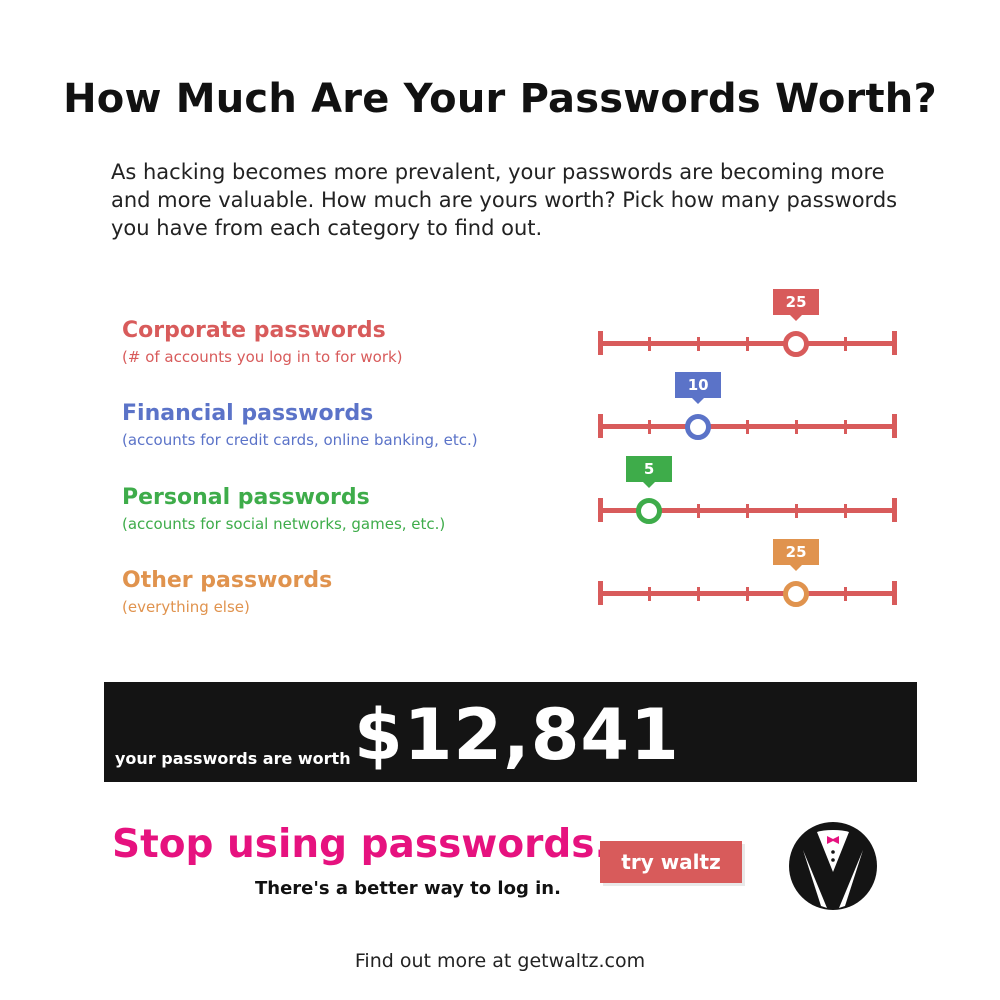 The height and width of the screenshot is (1000, 1000). What do you see at coordinates (649, 472) in the screenshot?
I see `slider-value-bubble: 5` at bounding box center [649, 472].